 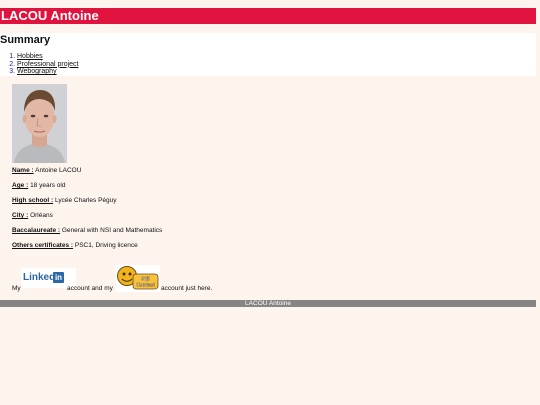 What do you see at coordinates (36, 230) in the screenshot?
I see `baccalaureate-label: Baccalaureate :` at bounding box center [36, 230].